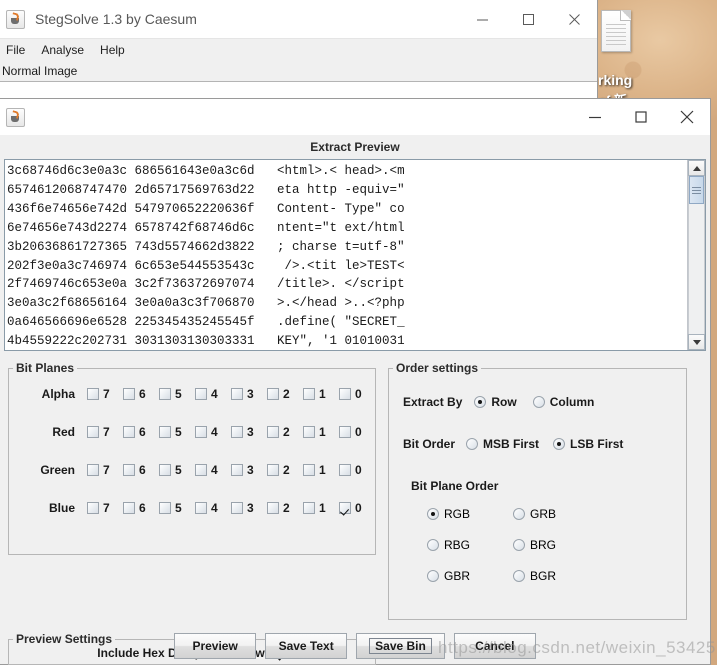 This screenshot has width=717, height=665. Describe the element at coordinates (105, 470) in the screenshot. I see `checkbox-green-7: 7` at that location.